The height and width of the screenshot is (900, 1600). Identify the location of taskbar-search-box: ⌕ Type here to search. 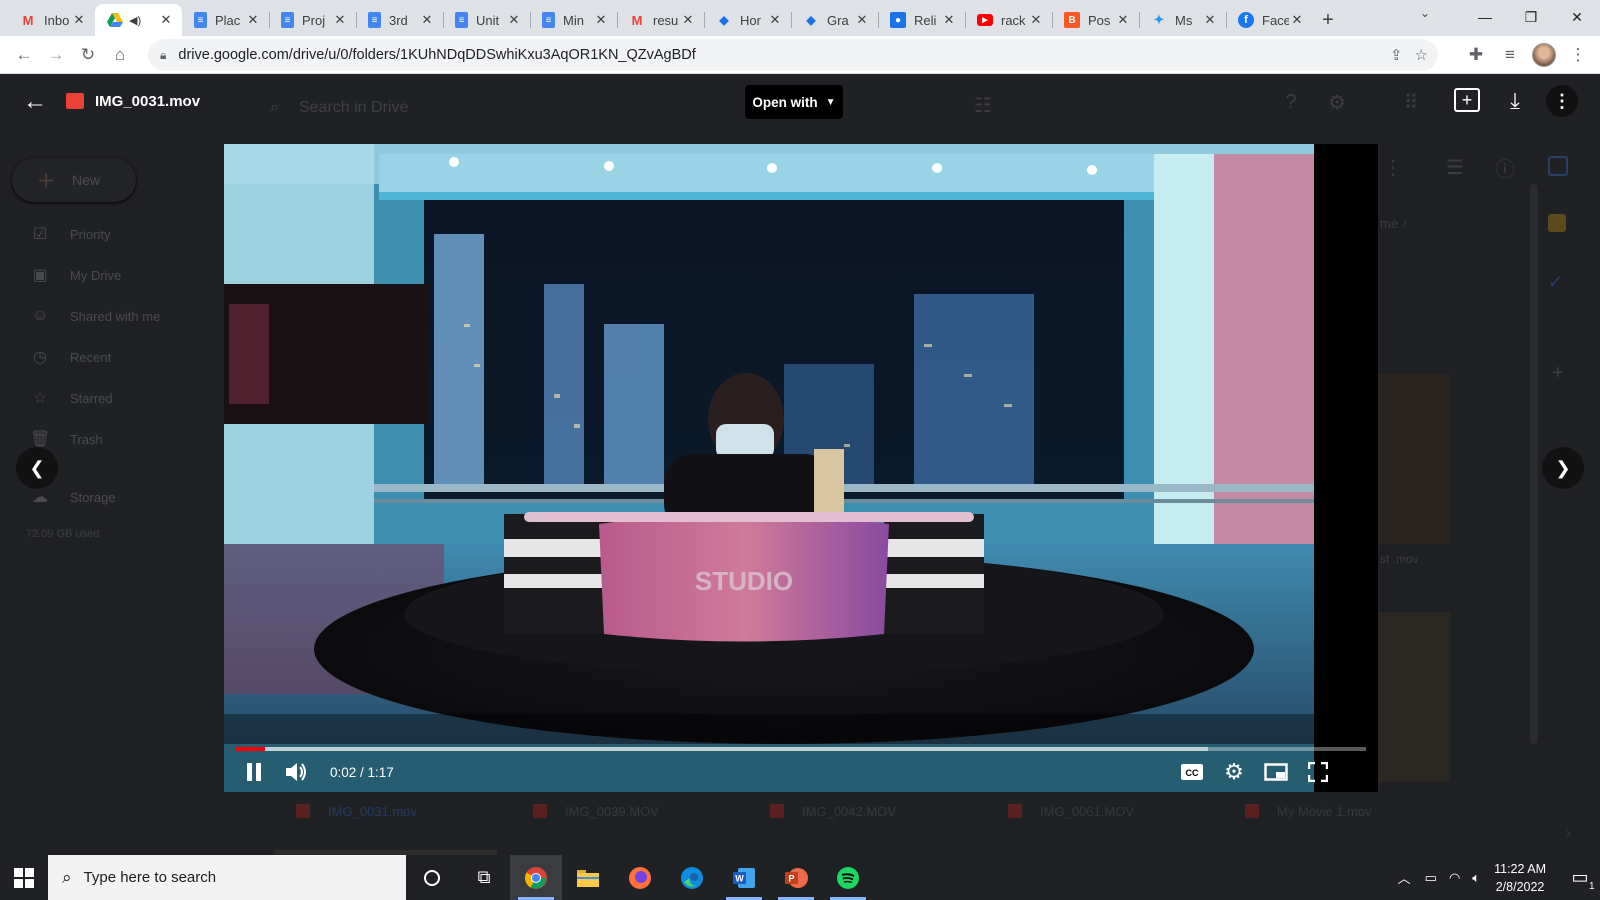
(227, 877).